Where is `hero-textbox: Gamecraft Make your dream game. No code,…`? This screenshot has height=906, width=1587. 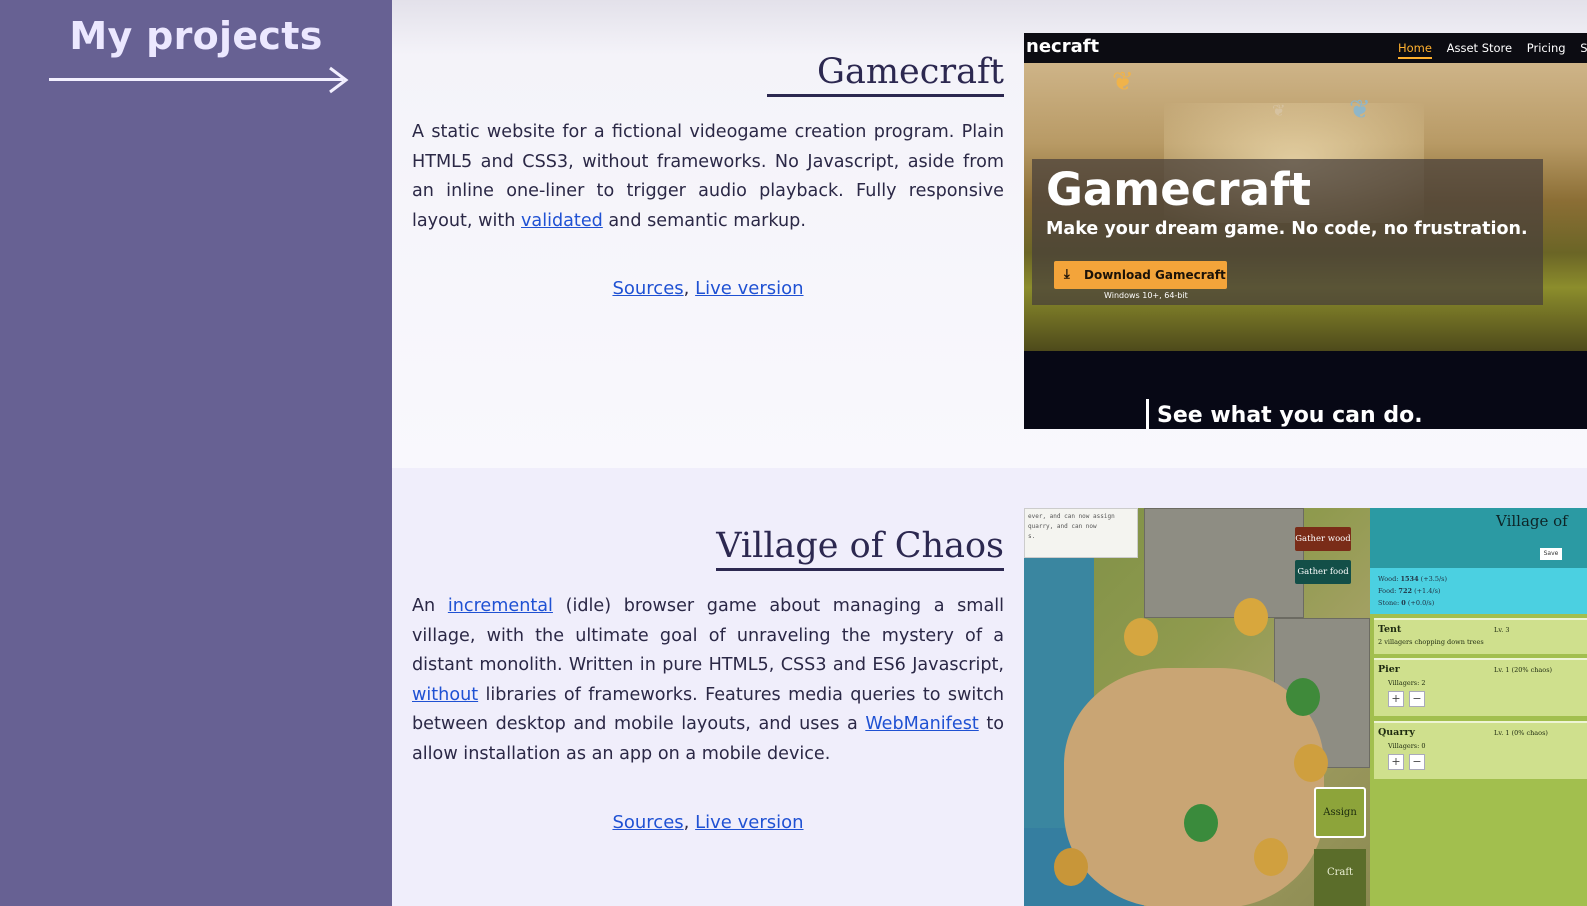
hero-textbox: Gamecraft Make your dream game. No code,… is located at coordinates (1287, 232).